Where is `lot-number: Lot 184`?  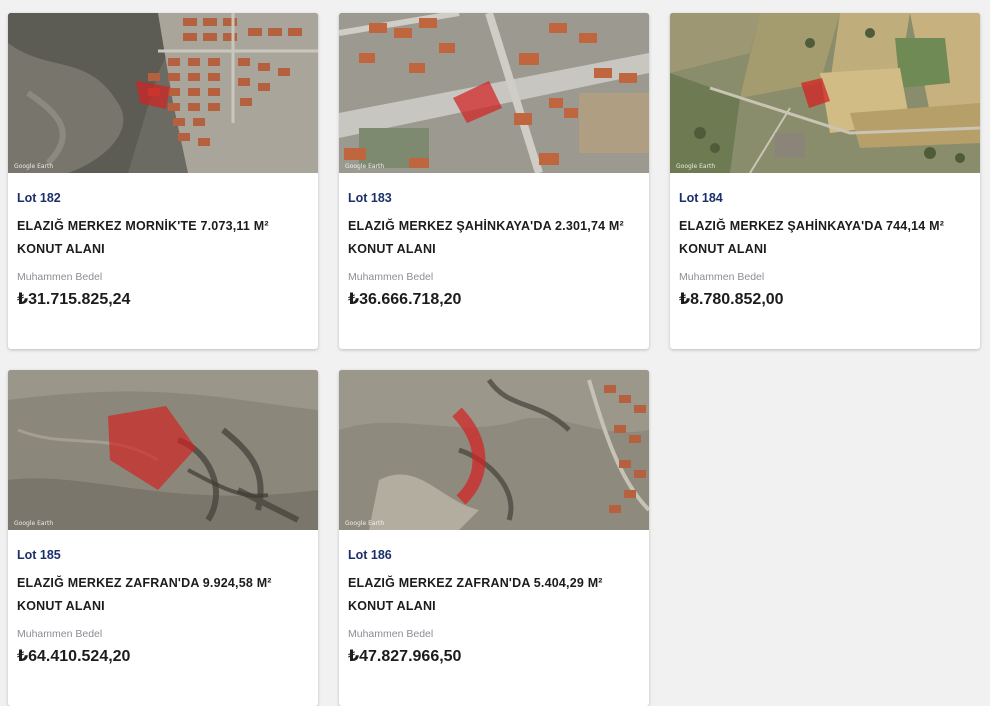
lot-number: Lot 184 is located at coordinates (825, 198).